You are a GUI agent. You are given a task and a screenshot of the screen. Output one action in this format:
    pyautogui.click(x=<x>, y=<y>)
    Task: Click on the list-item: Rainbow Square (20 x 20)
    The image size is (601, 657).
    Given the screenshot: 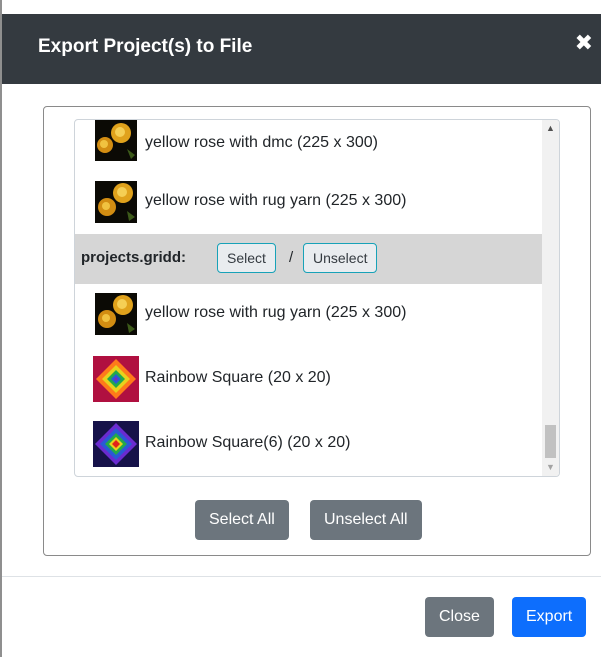 What is the action you would take?
    pyautogui.click(x=308, y=379)
    